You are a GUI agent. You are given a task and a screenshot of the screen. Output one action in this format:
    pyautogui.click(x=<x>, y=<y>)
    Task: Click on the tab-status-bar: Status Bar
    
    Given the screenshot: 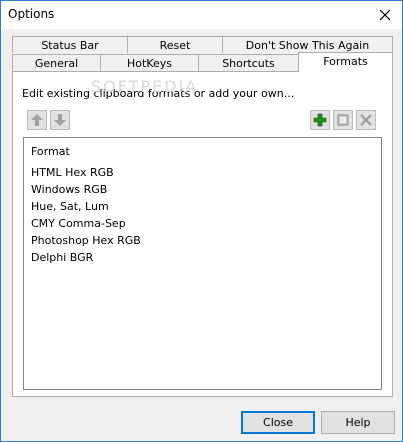 What is the action you would take?
    pyautogui.click(x=70, y=44)
    